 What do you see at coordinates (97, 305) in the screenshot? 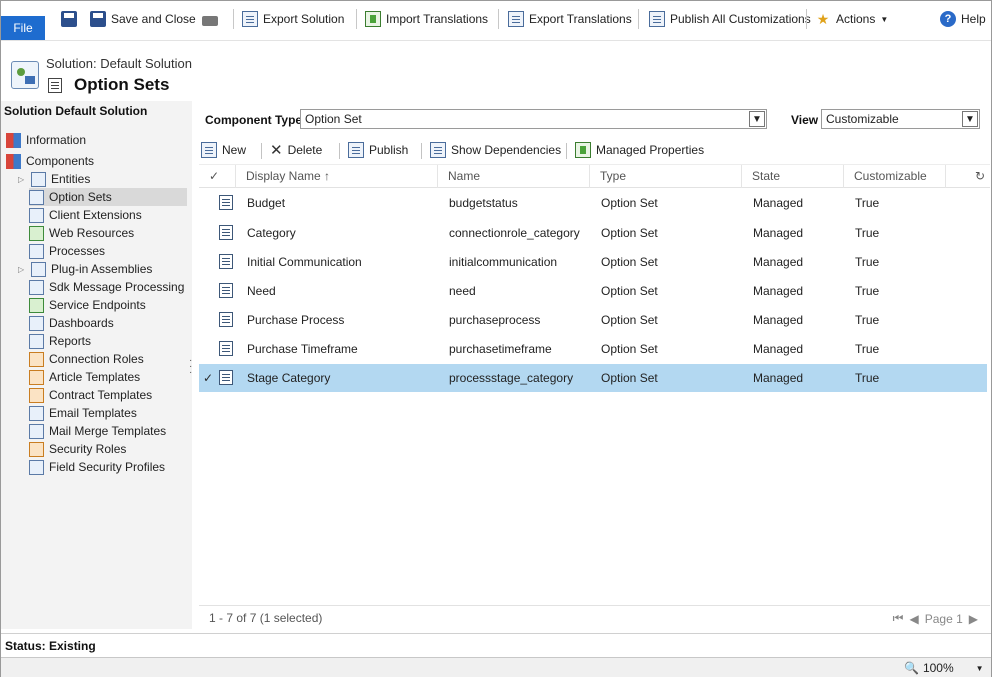
I see `sidebar-item-label: Service Endpoints` at bounding box center [97, 305].